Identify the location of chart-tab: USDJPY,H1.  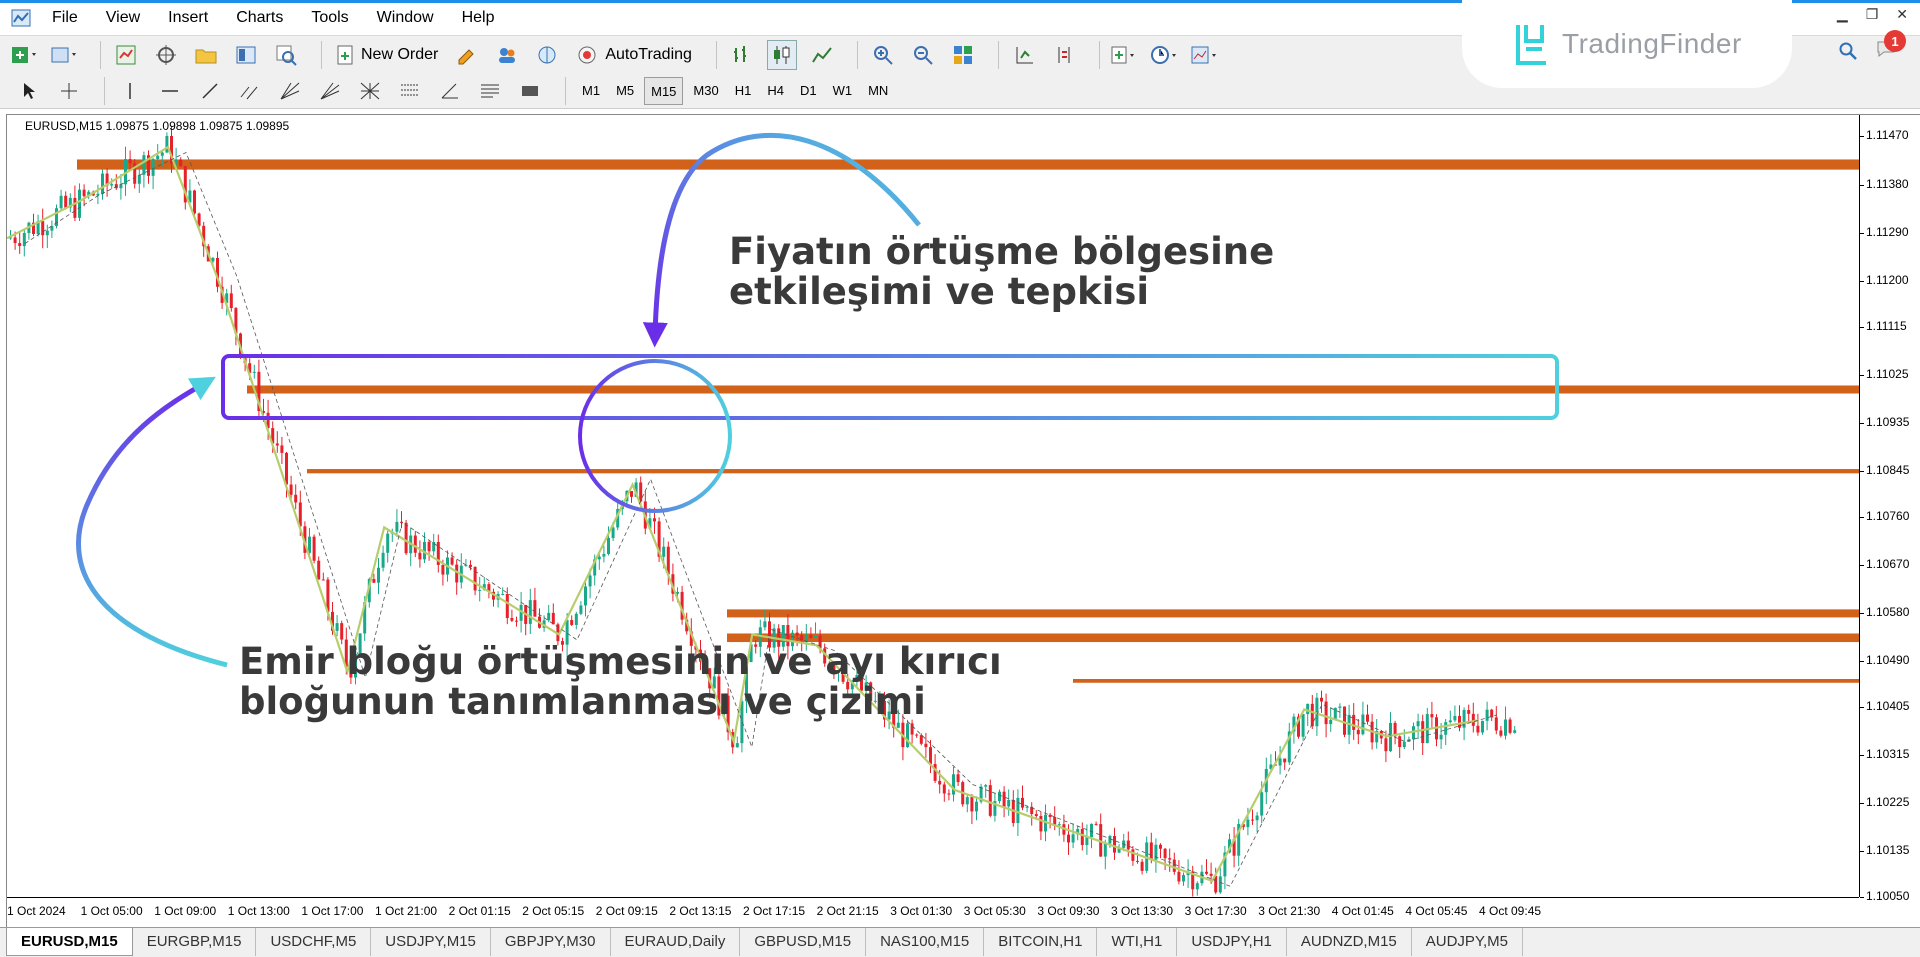
(1232, 942).